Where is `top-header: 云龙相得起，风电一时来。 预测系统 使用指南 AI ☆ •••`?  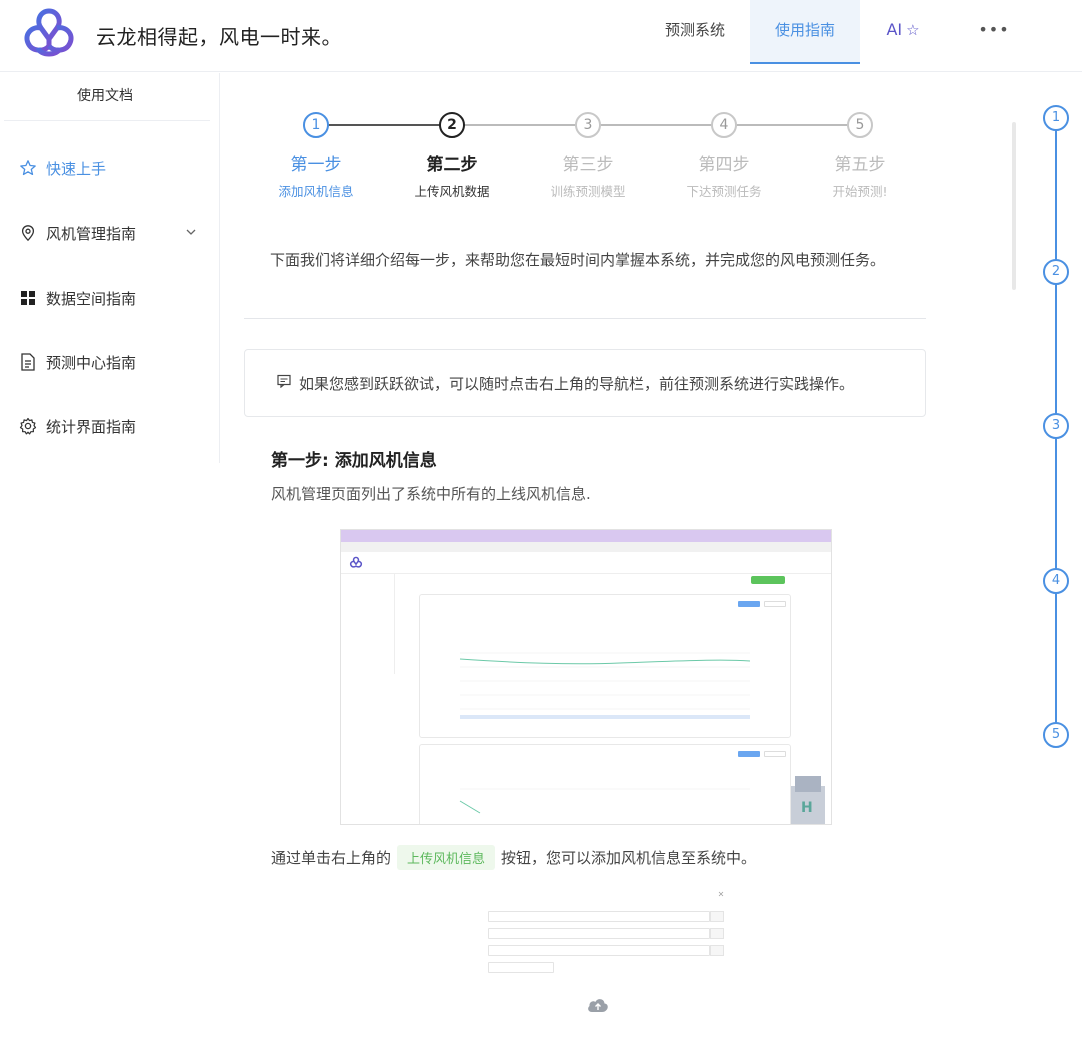 top-header: 云龙相得起，风电一时来。 预测系统 使用指南 AI ☆ ••• is located at coordinates (541, 36).